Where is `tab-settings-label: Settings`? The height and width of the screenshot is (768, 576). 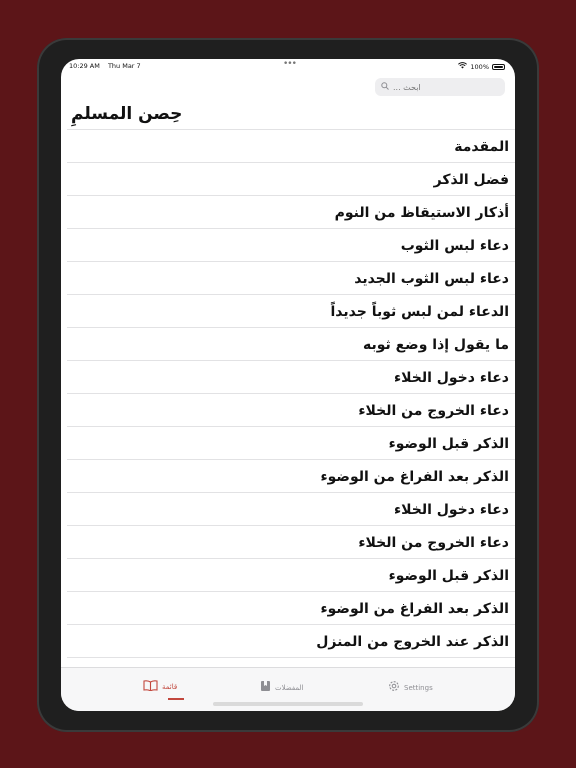
tab-settings-label: Settings is located at coordinates (418, 687).